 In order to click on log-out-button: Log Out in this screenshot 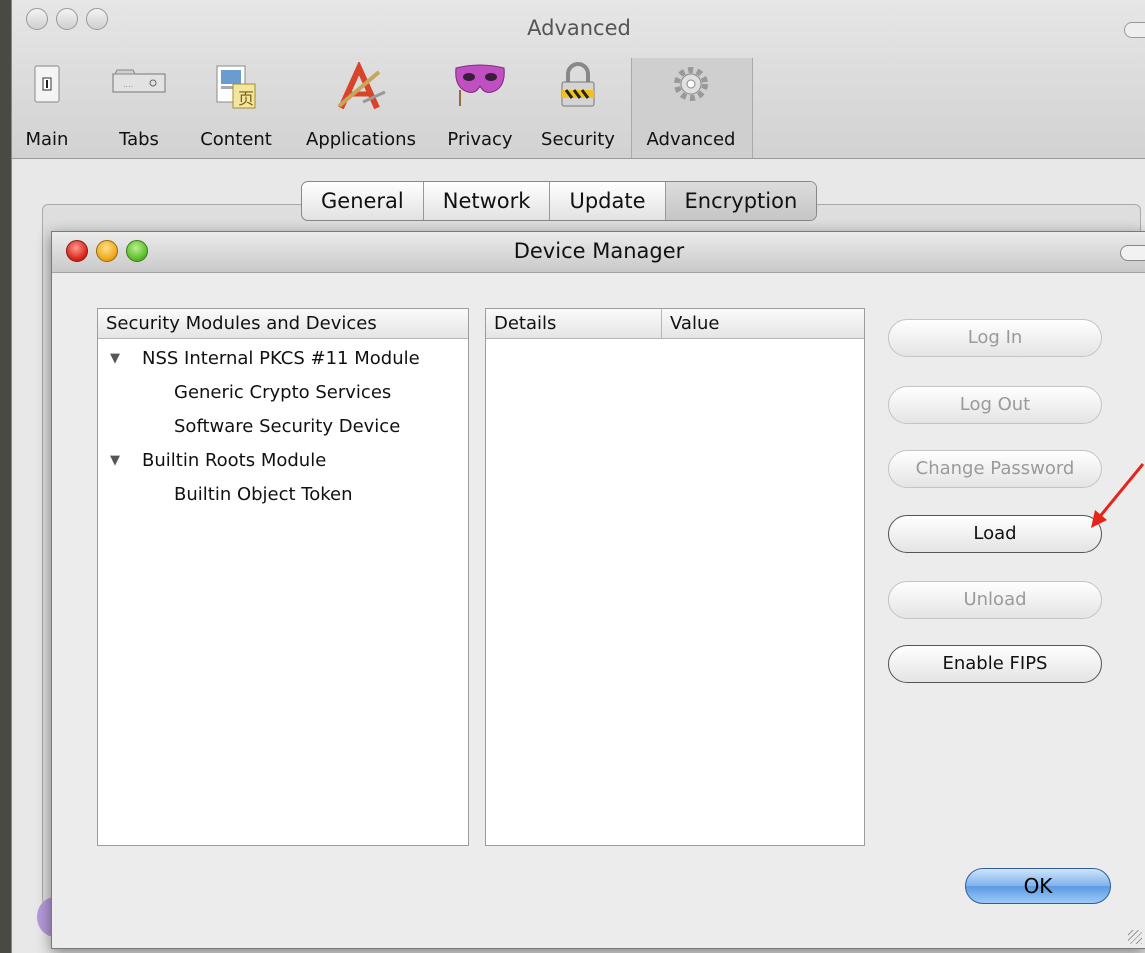, I will do `click(995, 405)`.